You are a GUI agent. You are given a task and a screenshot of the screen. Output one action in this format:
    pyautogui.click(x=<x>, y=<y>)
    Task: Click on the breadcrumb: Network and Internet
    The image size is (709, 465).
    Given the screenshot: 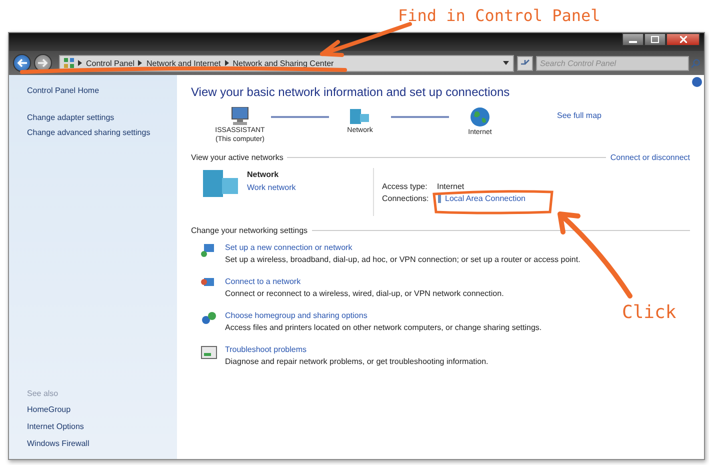 What is the action you would take?
    pyautogui.click(x=183, y=63)
    